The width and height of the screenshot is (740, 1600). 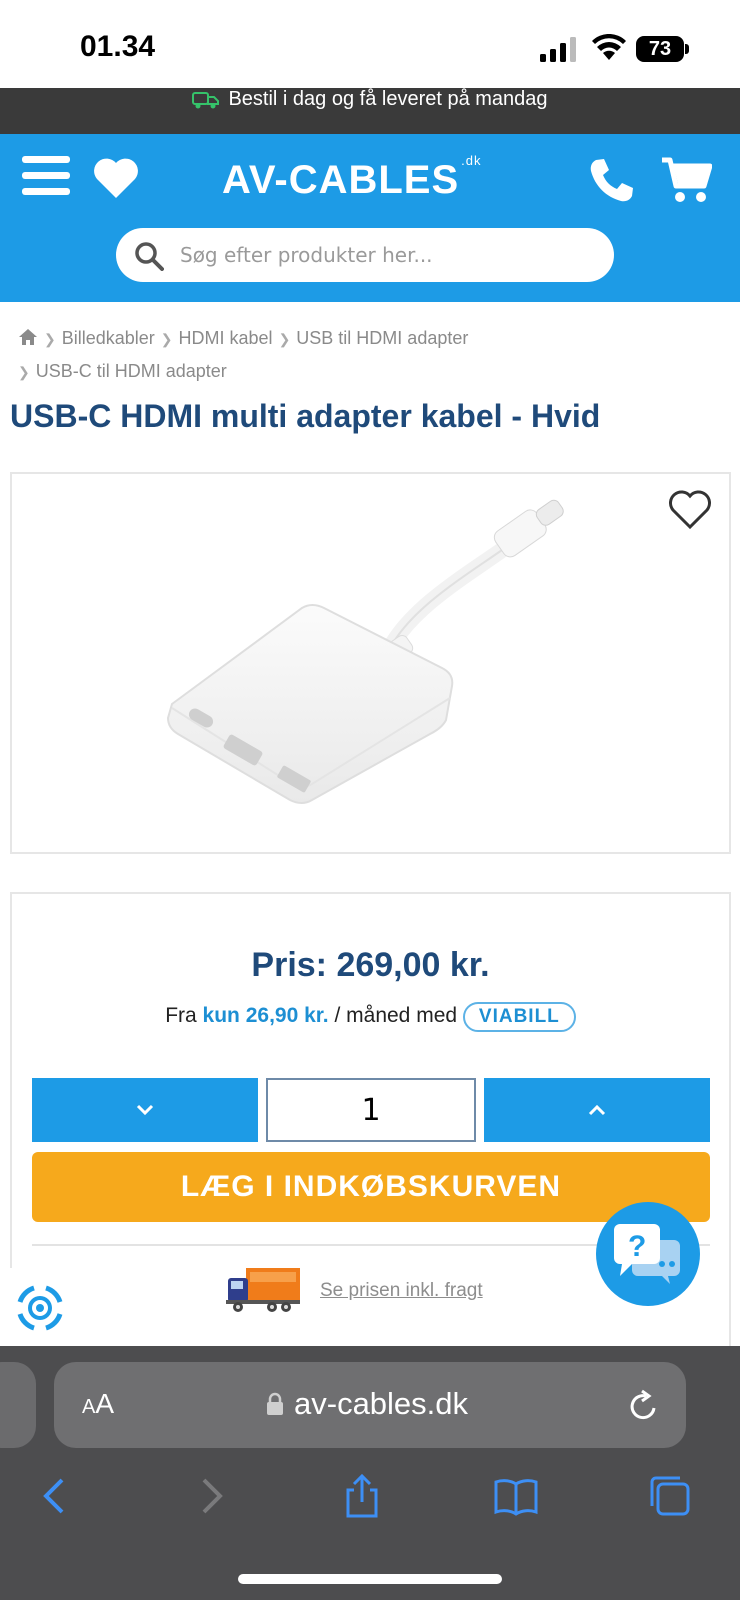 What do you see at coordinates (686, 180) in the screenshot?
I see `cart-icon` at bounding box center [686, 180].